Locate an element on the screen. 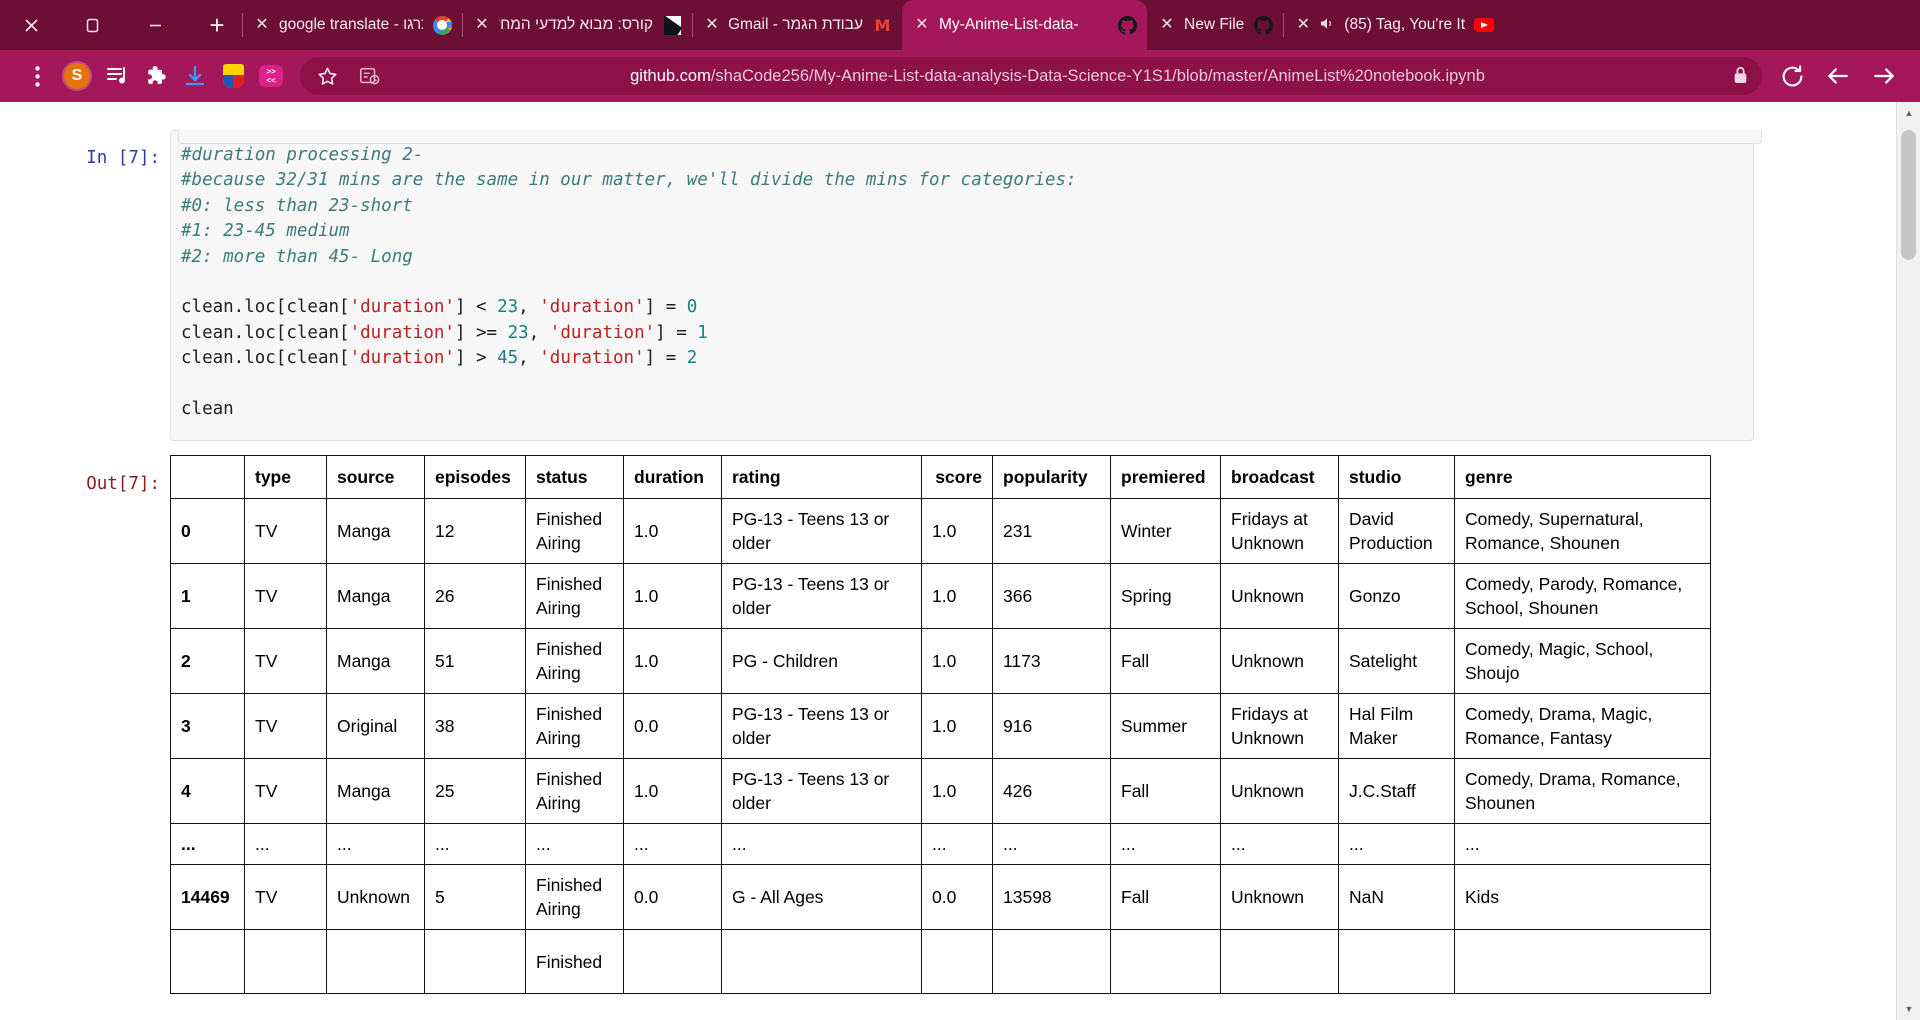 The width and height of the screenshot is (1920, 1020). tab-moodle-course: ✕ קורס: מבוא למדעי המחשב is located at coordinates (577, 25).